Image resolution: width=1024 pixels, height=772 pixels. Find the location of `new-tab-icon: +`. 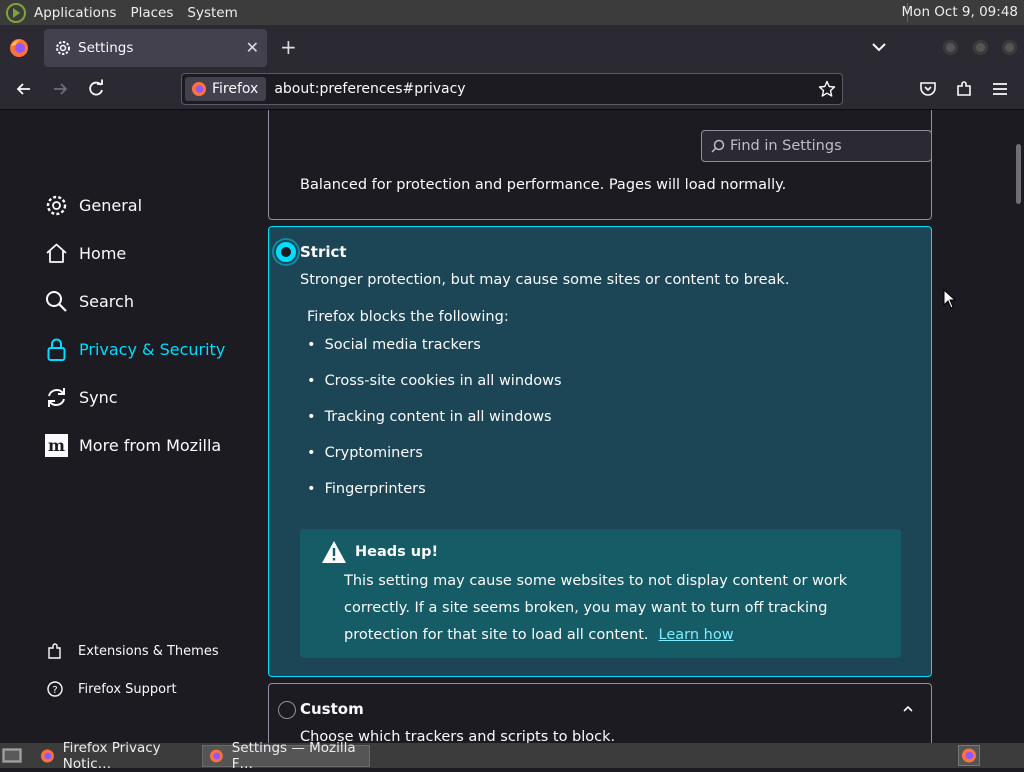

new-tab-icon: + is located at coordinates (288, 47).